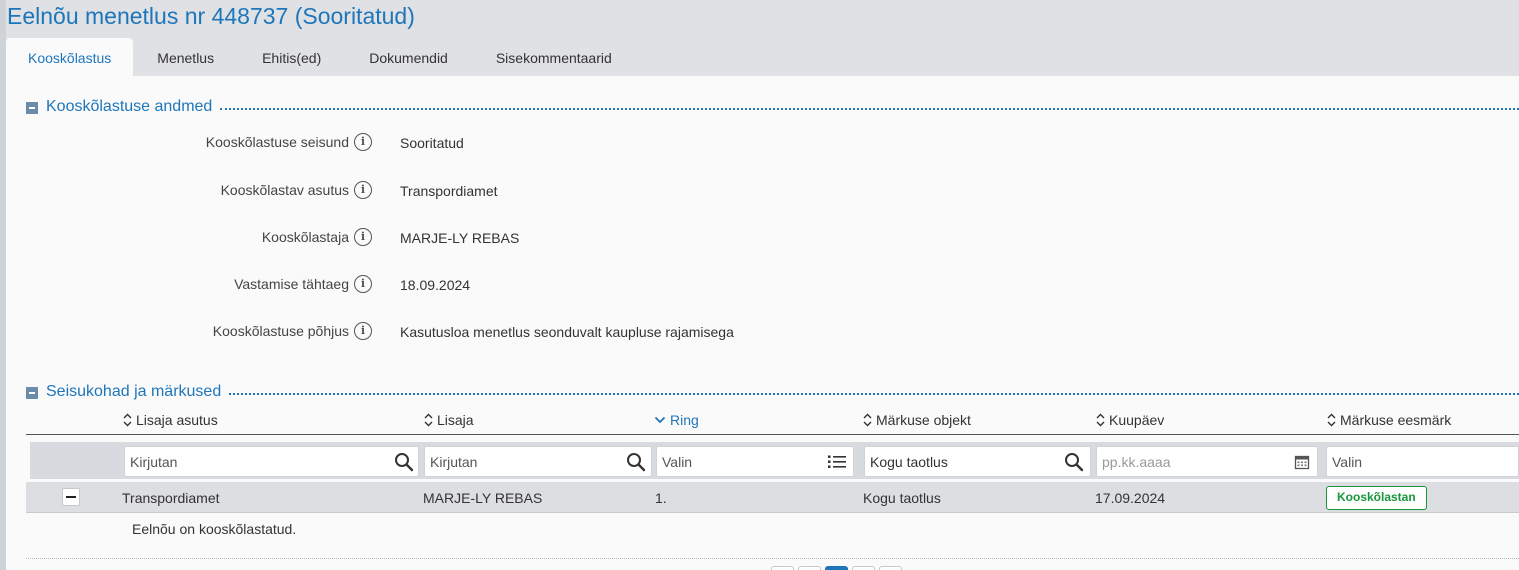 The height and width of the screenshot is (570, 1519). I want to click on filter-row, so click(774, 460).